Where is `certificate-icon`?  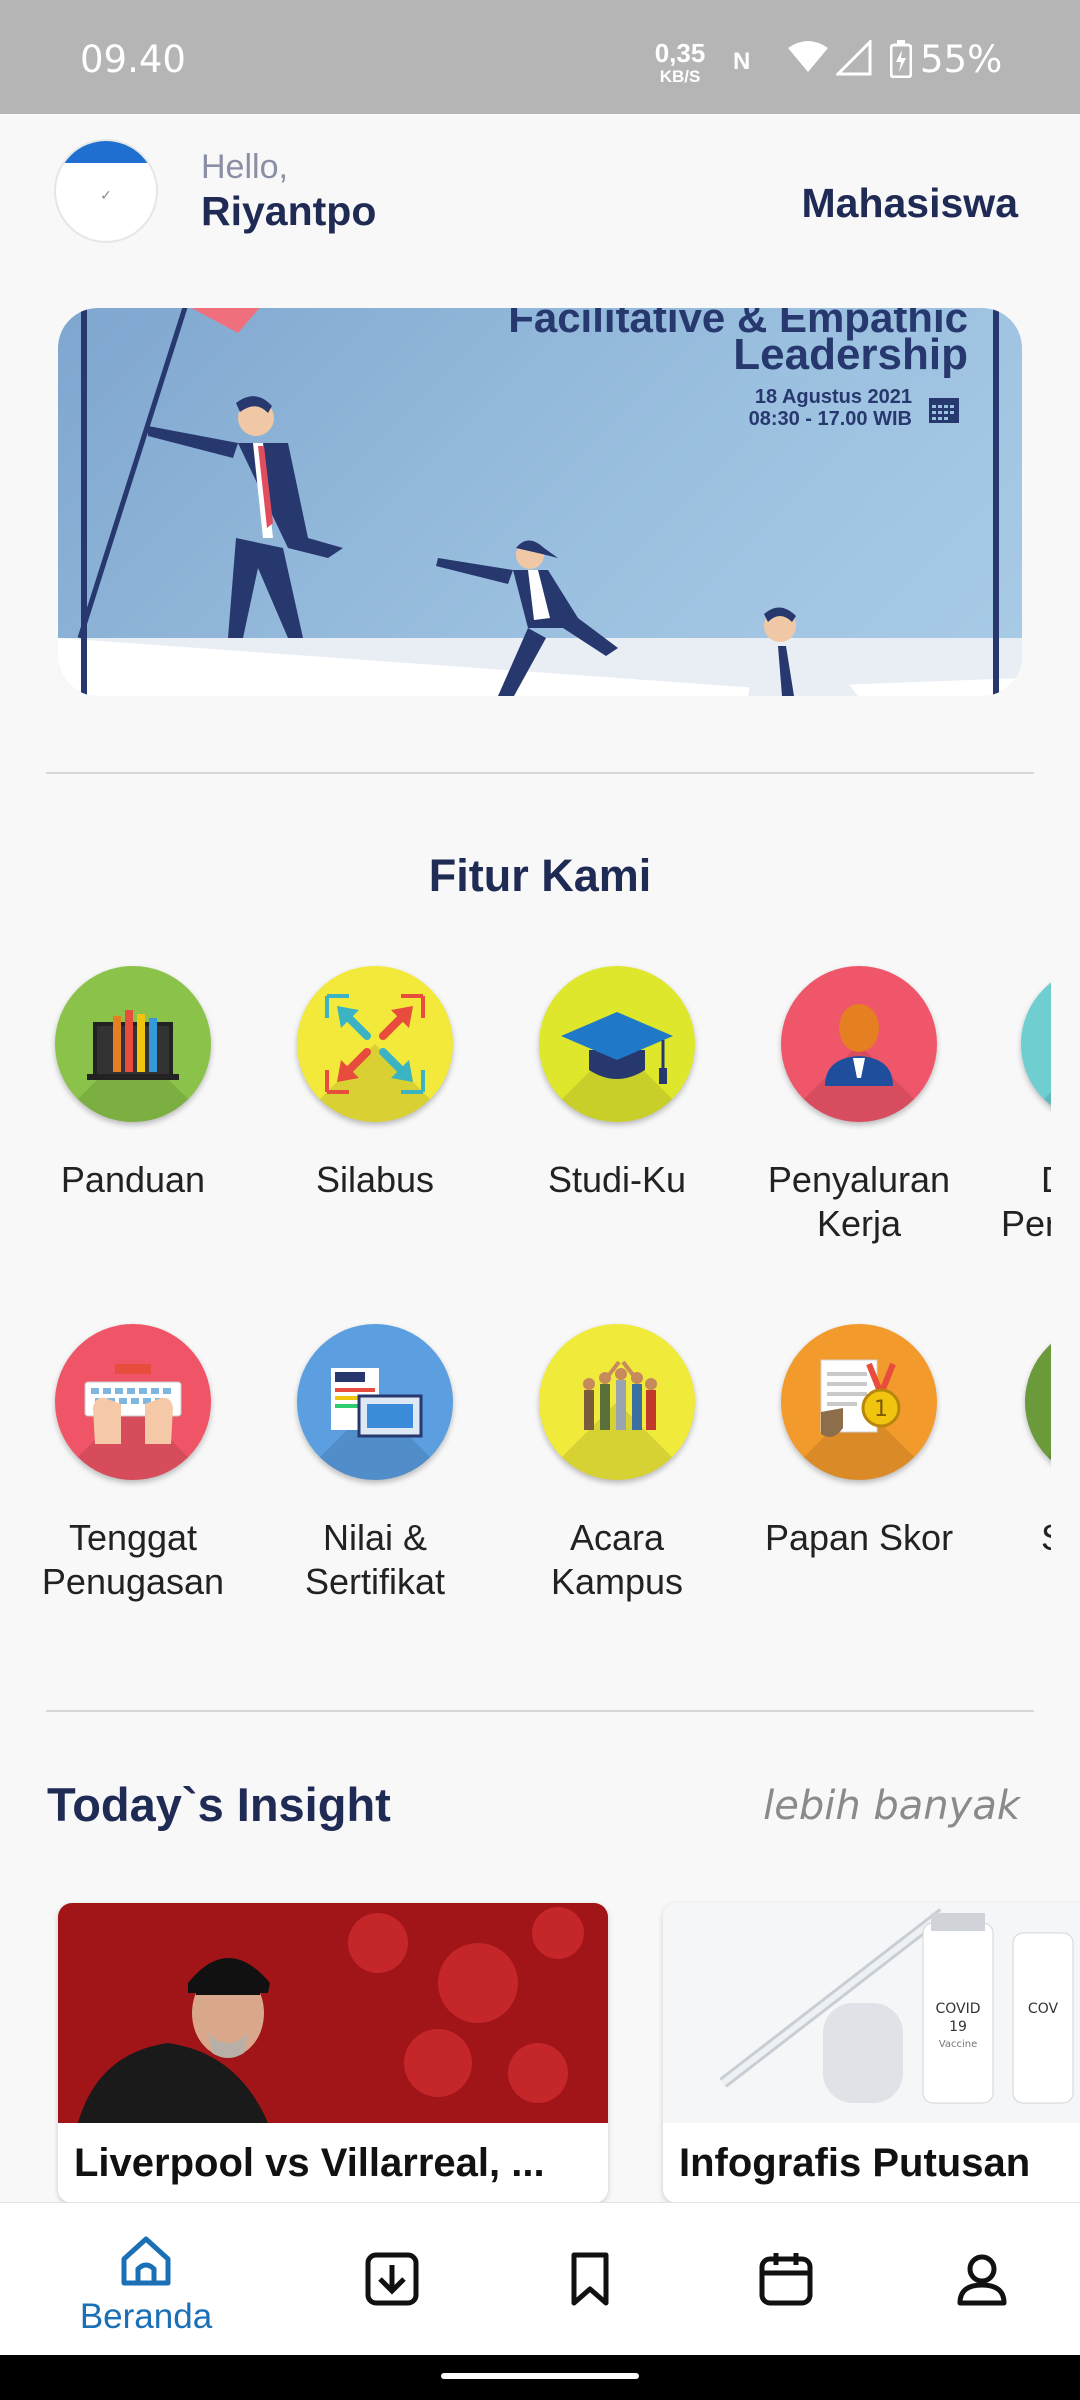 certificate-icon is located at coordinates (377, 1403).